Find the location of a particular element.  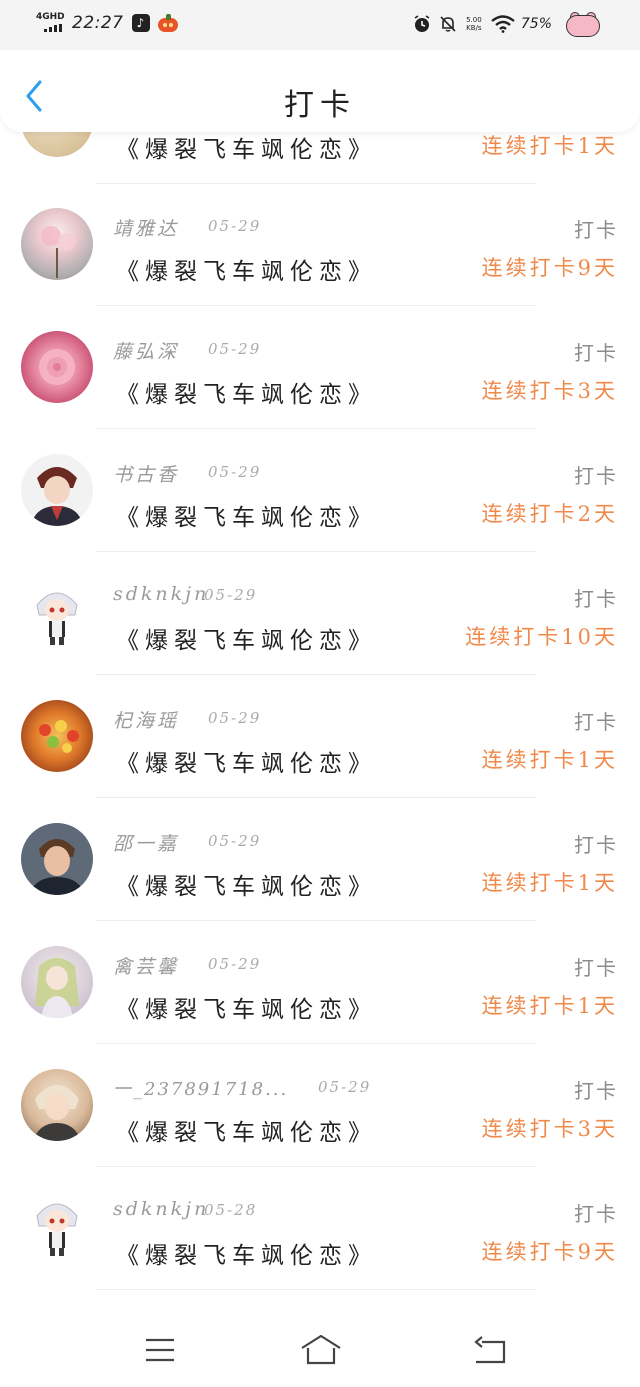

list-item: 靖雅达 05-29 打卡 《爆裂飞车飒伦恋》 连续打卡9天 is located at coordinates (320, 245).